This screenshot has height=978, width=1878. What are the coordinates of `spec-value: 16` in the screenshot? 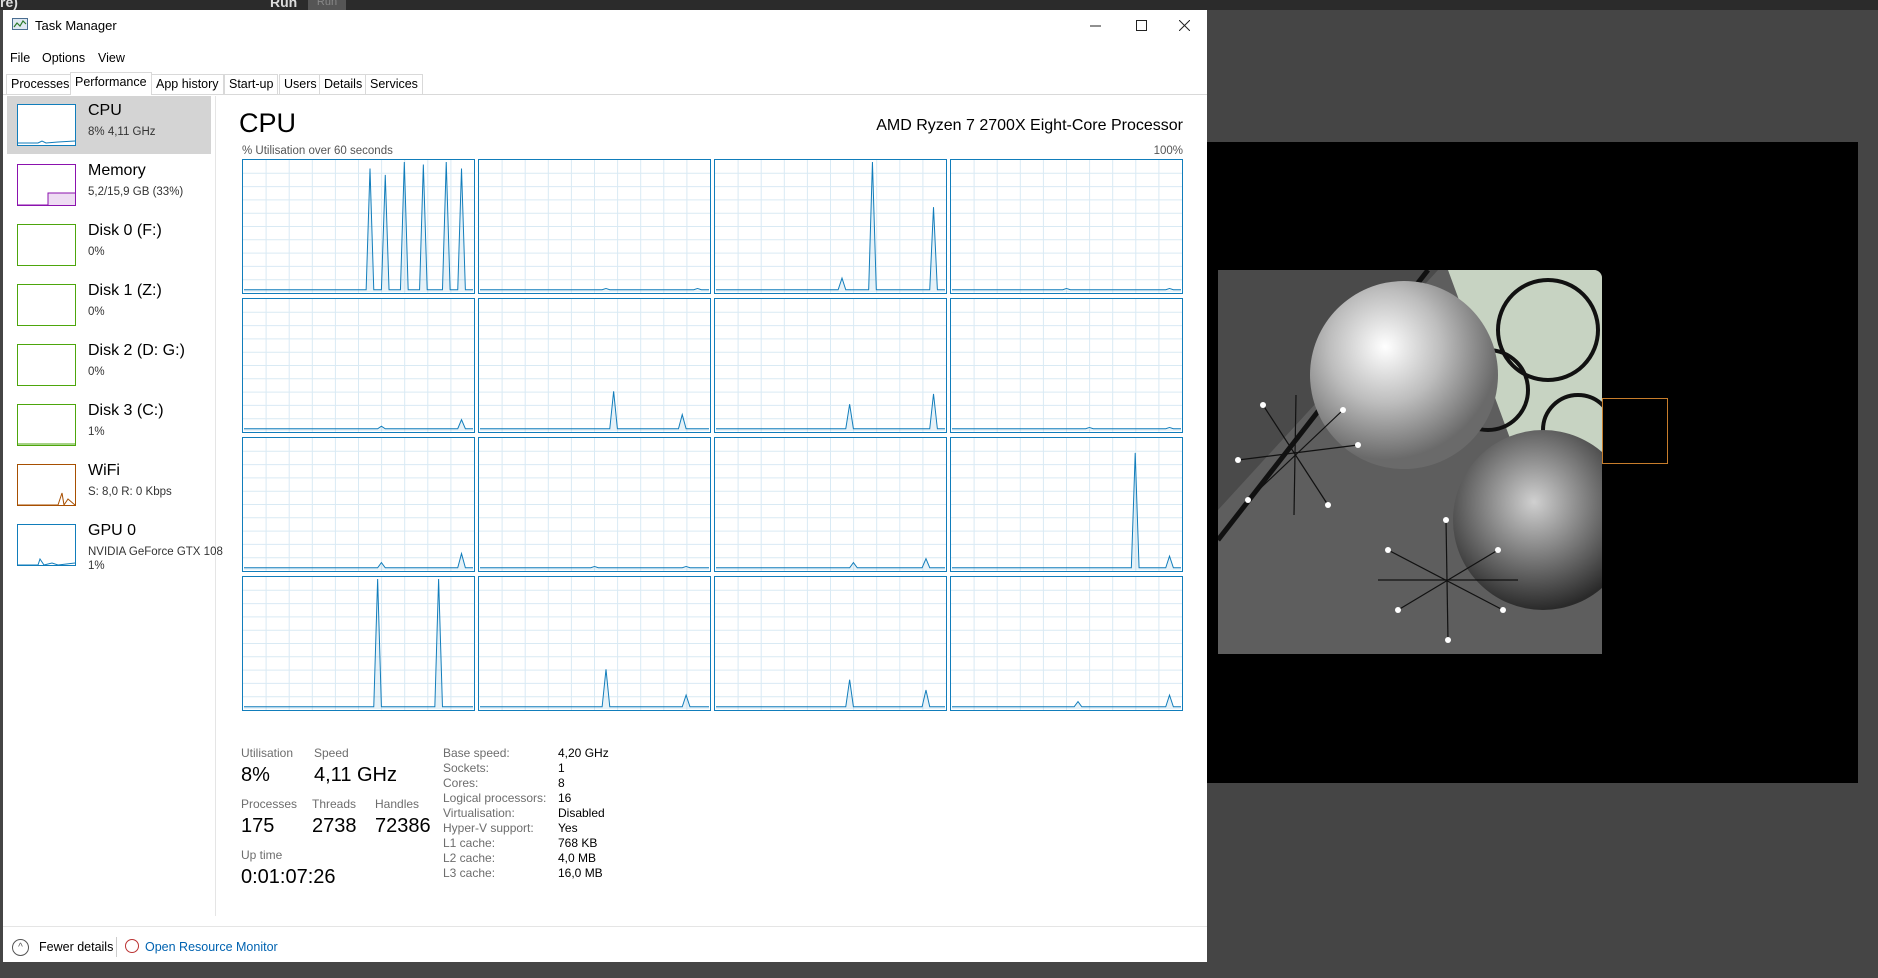 It's located at (565, 798).